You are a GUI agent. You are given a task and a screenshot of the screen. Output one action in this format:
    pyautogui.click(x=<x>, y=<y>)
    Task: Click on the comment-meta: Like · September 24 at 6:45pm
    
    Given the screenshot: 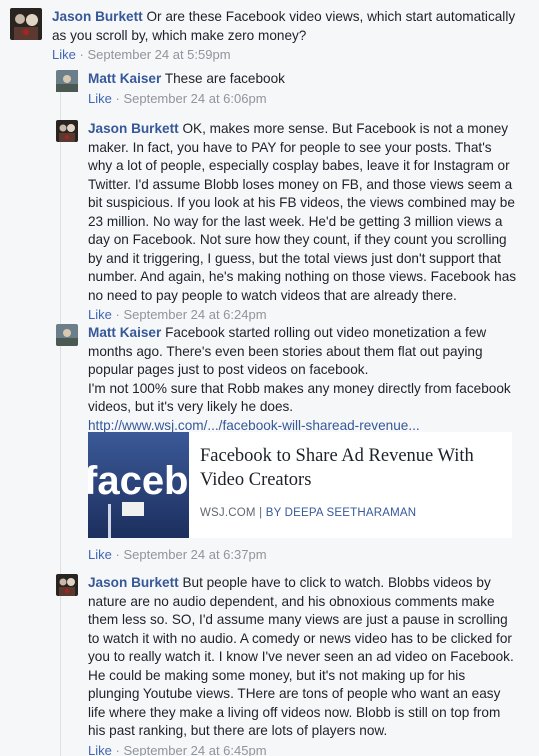 What is the action you would take?
    pyautogui.click(x=177, y=749)
    